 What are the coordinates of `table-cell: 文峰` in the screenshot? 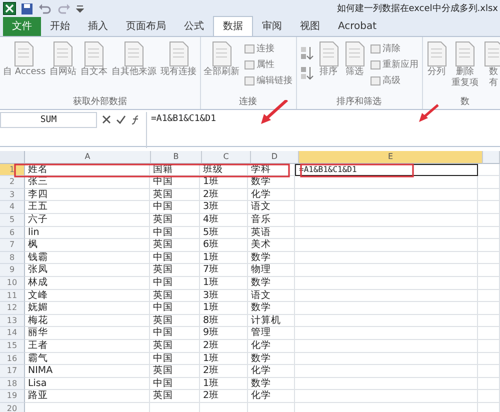 It's located at (38, 295).